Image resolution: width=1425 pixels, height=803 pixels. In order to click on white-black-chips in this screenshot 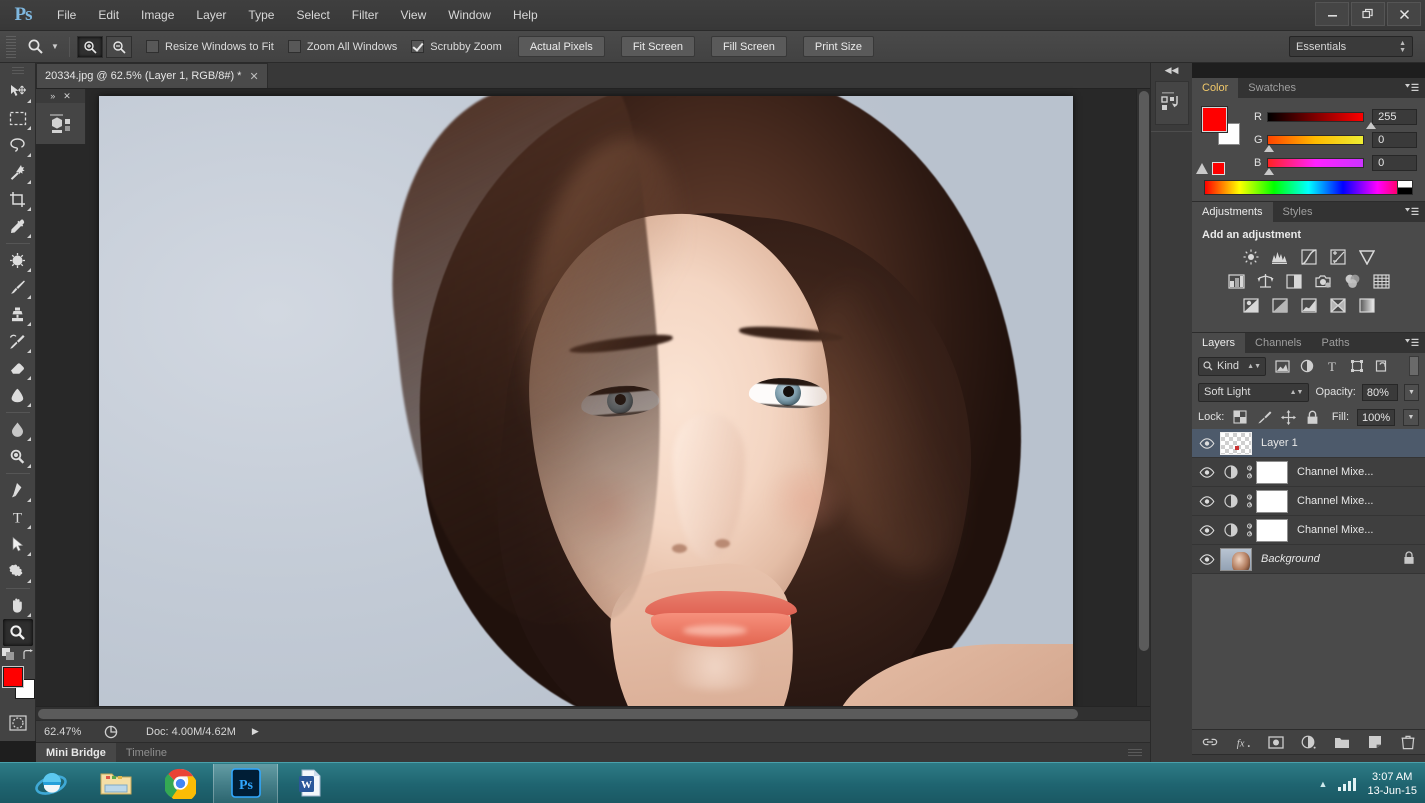, I will do `click(1404, 187)`.